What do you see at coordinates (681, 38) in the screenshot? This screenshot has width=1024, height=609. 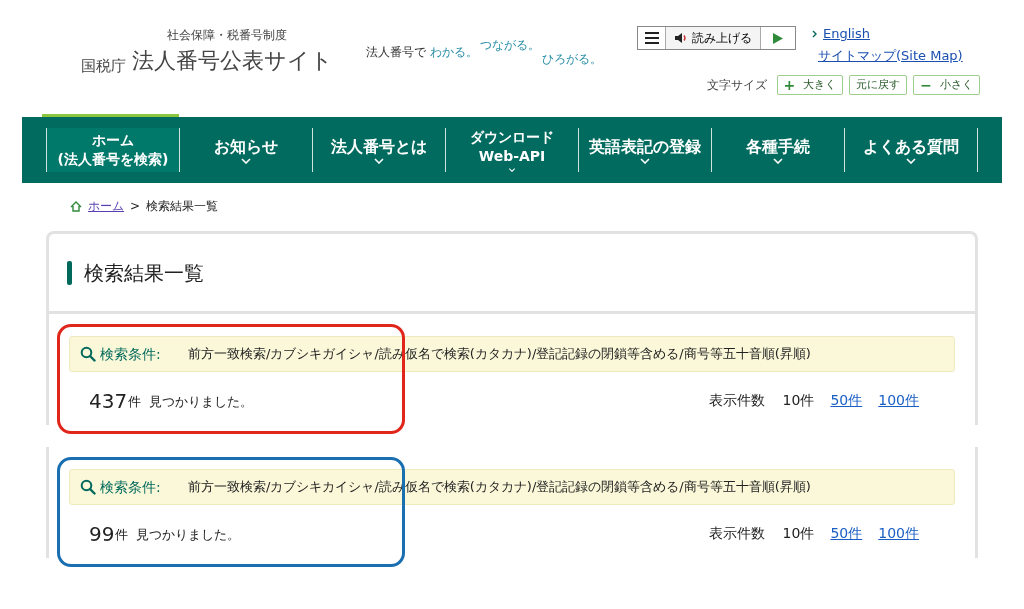 I see `speaker-icon` at bounding box center [681, 38].